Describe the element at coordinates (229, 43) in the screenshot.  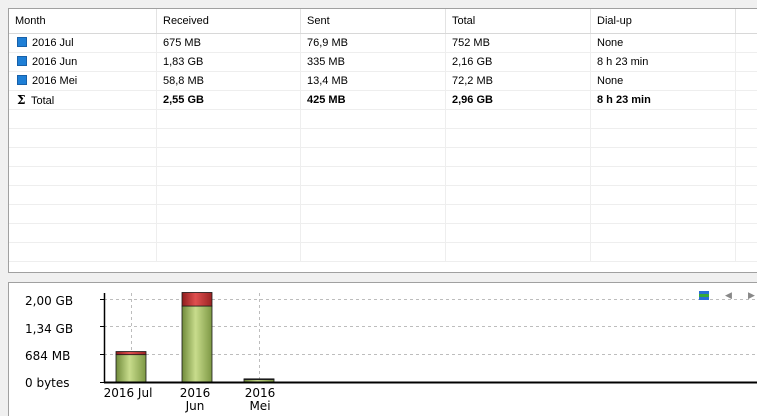
I see `received-cell: 675 MB` at that location.